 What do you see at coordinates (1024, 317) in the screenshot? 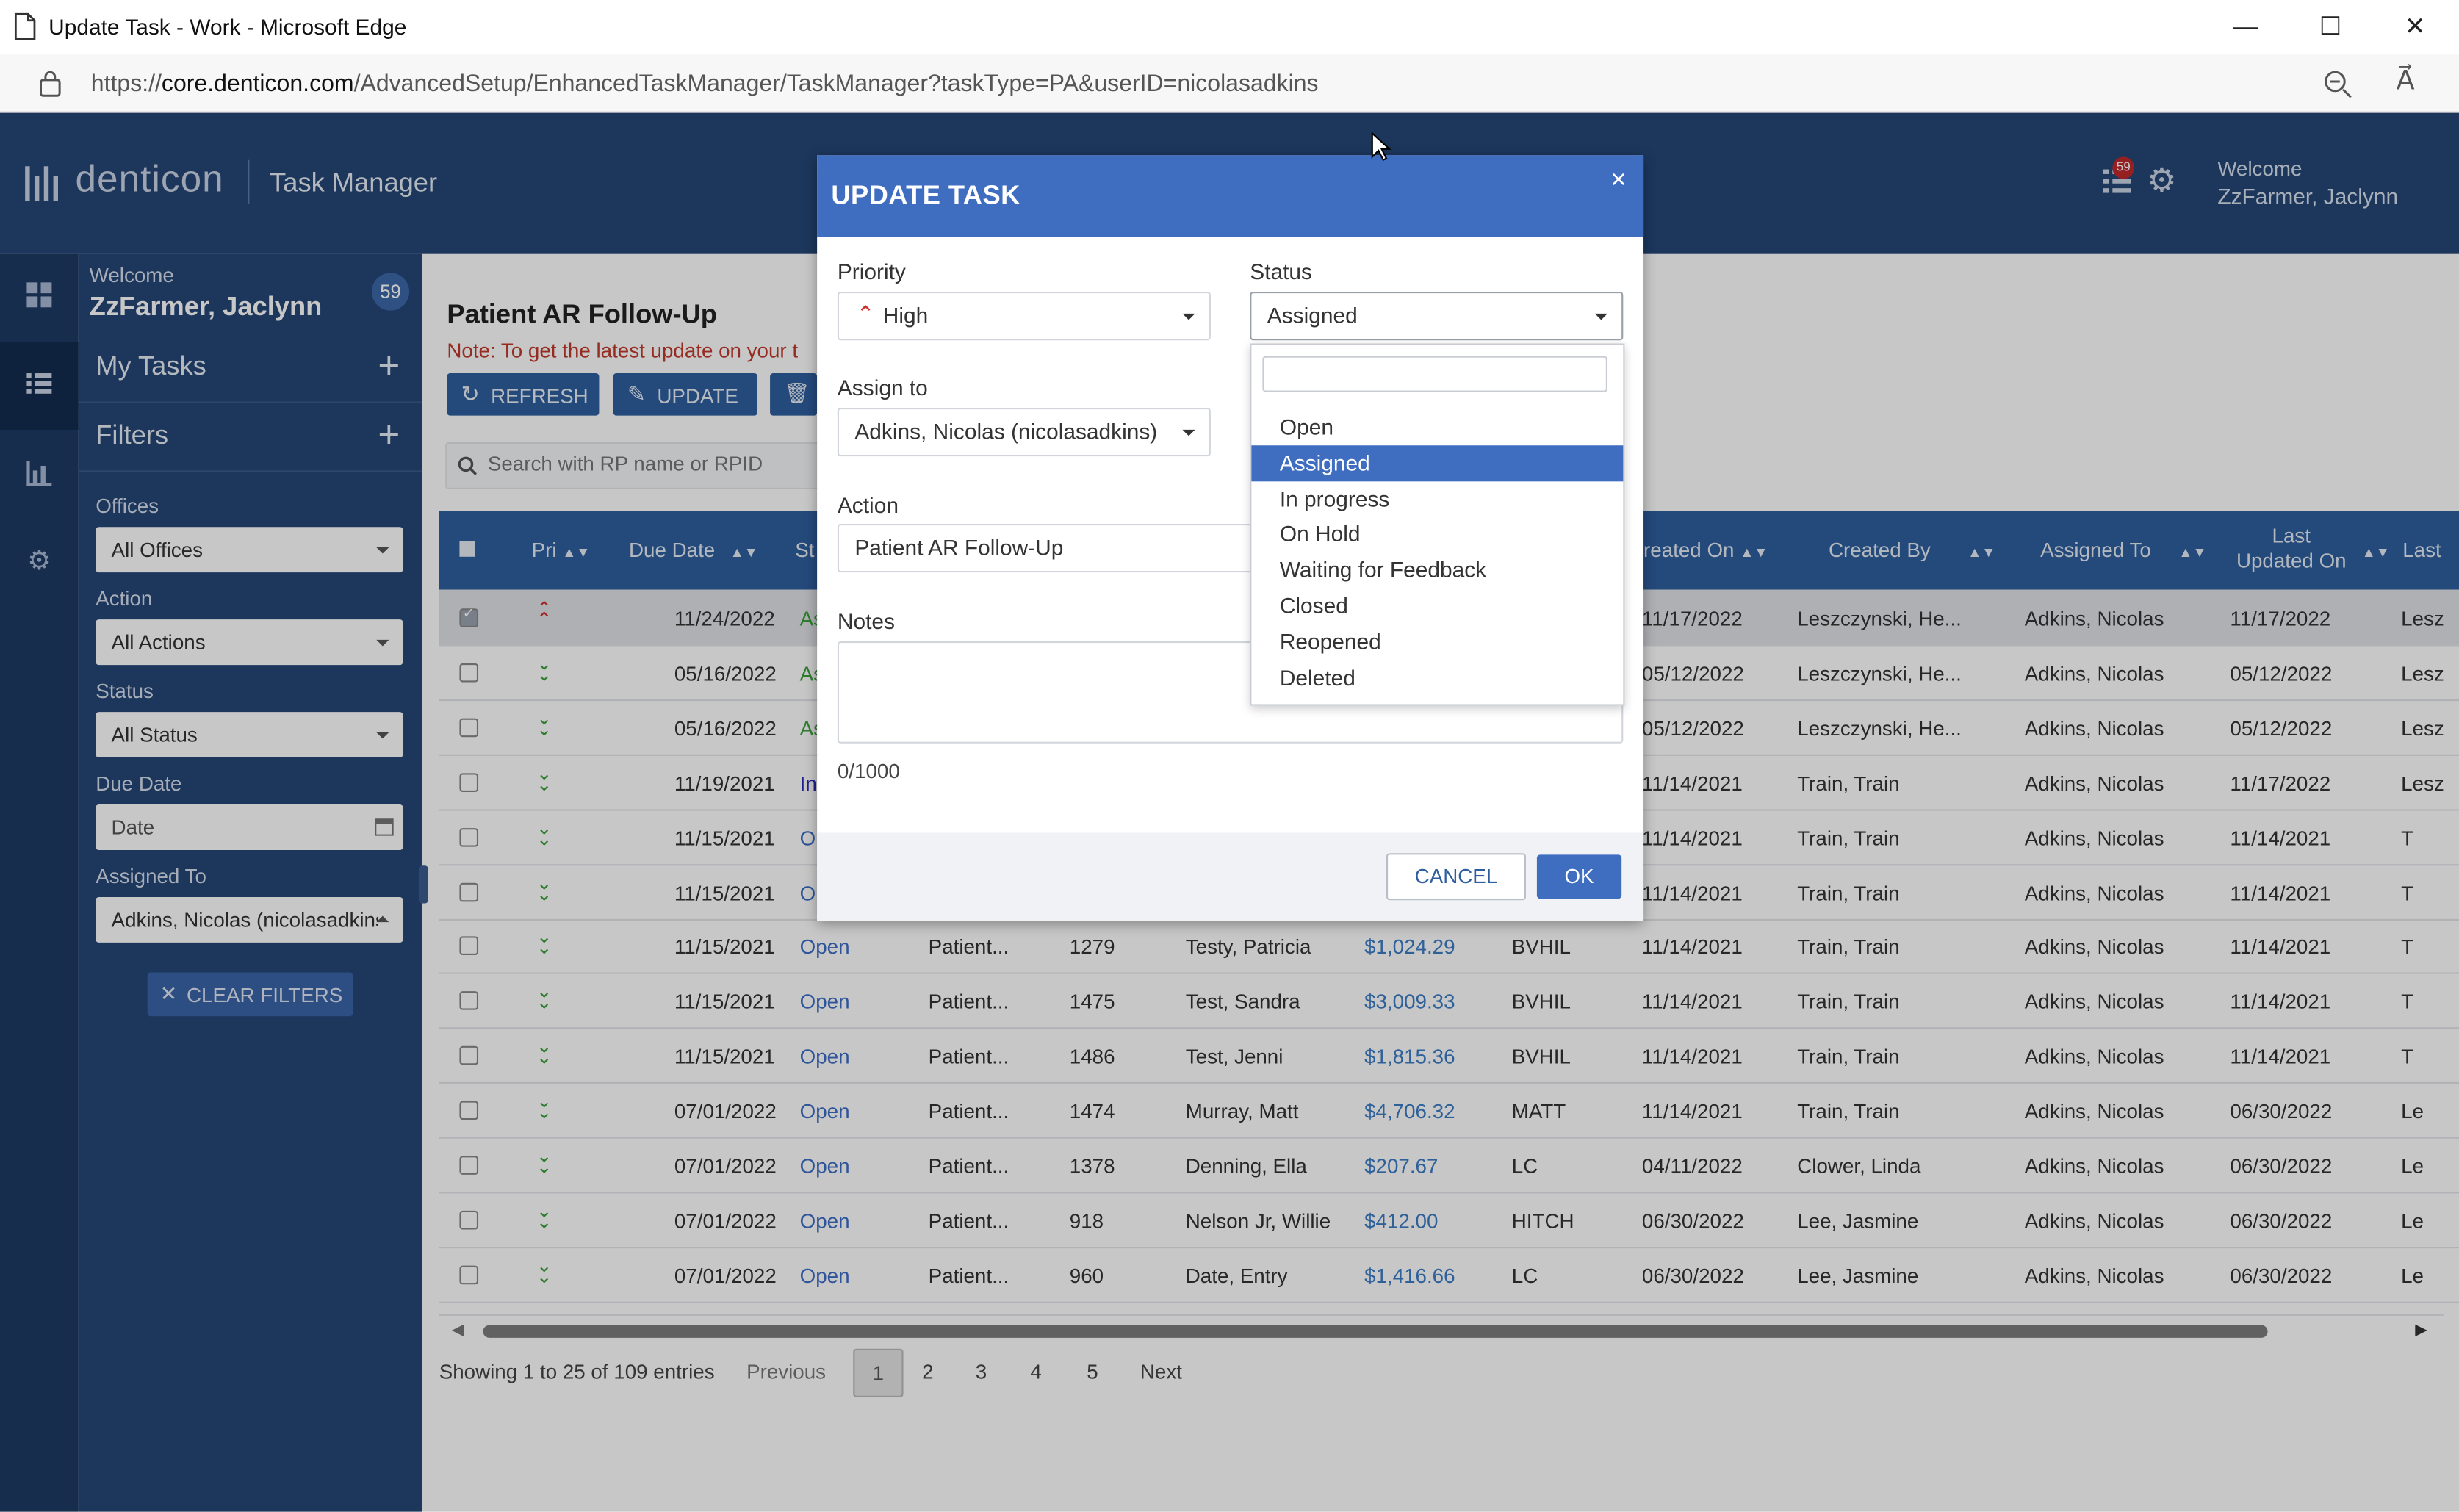
I see `priority-select: ⌃ High` at bounding box center [1024, 317].